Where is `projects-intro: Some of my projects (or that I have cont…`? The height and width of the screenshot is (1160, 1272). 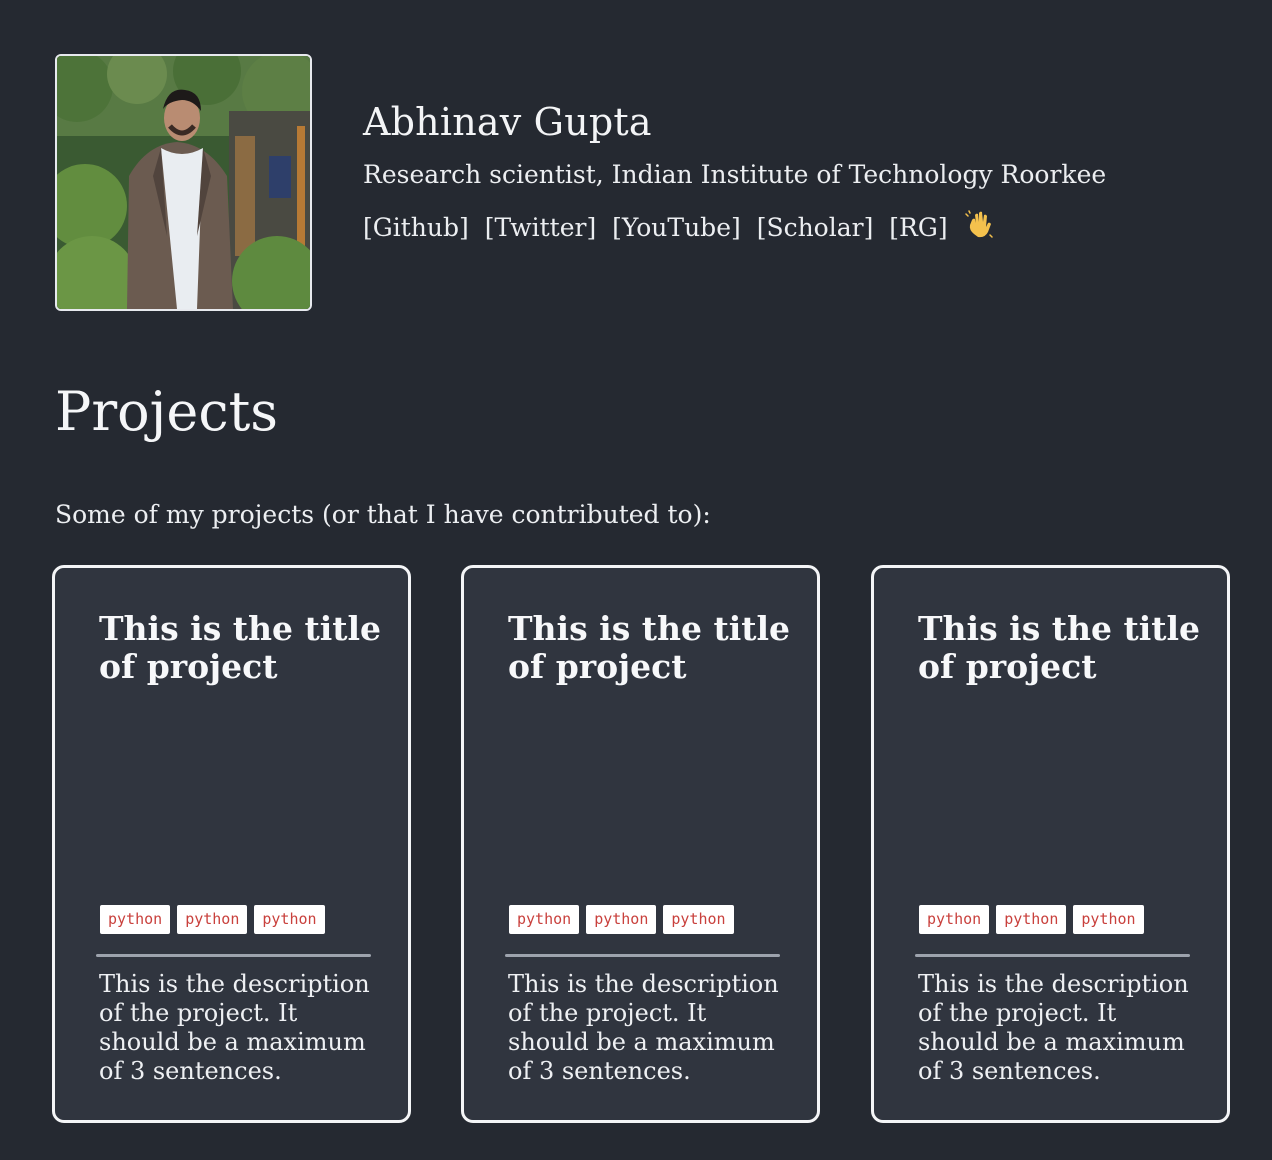
projects-intro: Some of my projects (or that I have cont… is located at coordinates (383, 514).